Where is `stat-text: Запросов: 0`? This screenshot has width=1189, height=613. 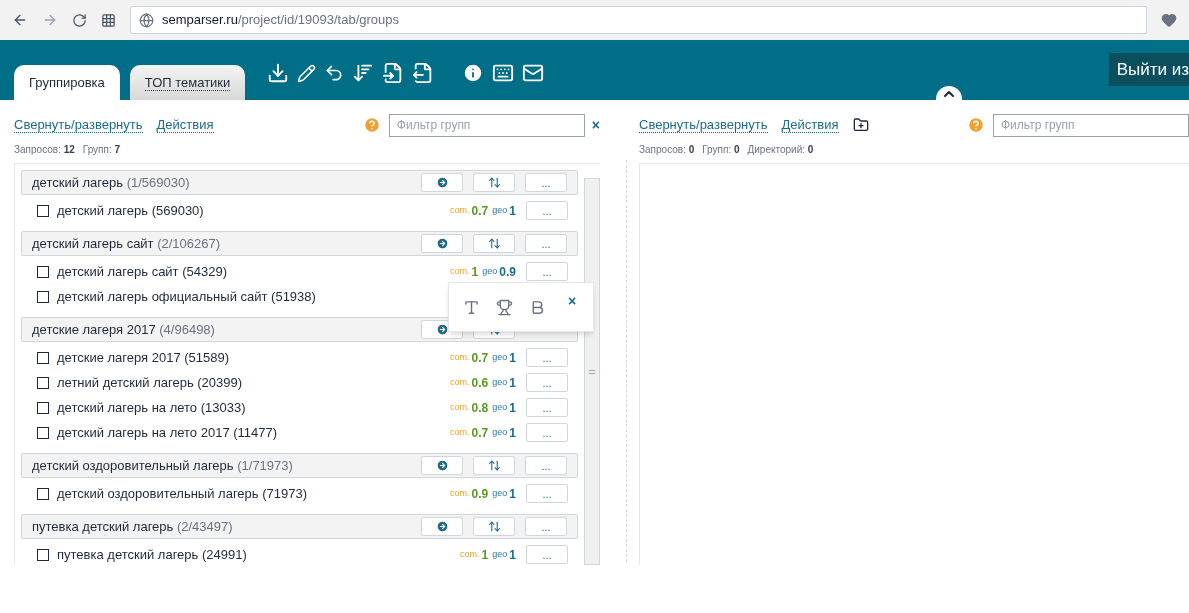 stat-text: Запросов: 0 is located at coordinates (667, 150).